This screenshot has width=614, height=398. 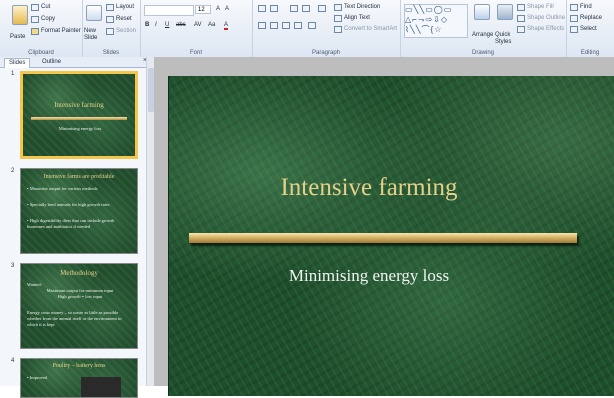 What do you see at coordinates (482, 35) in the screenshot?
I see `arrange-button: Arrange` at bounding box center [482, 35].